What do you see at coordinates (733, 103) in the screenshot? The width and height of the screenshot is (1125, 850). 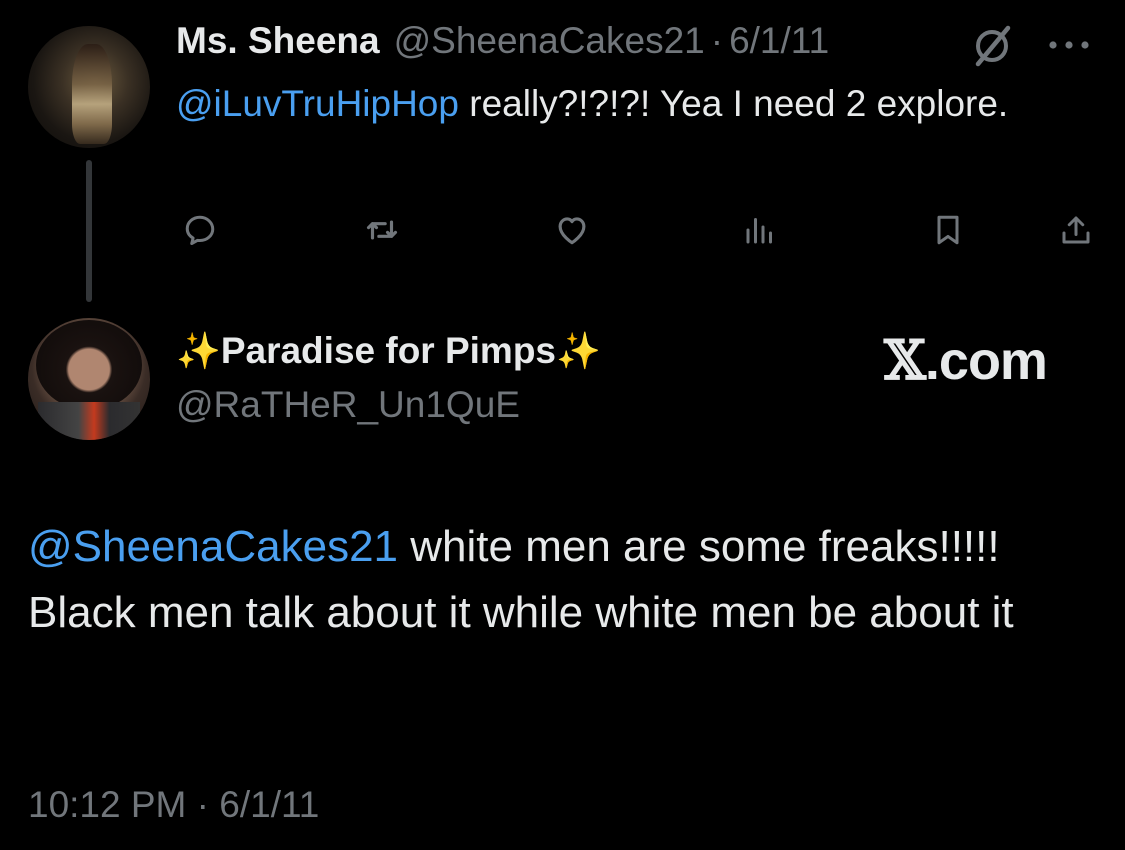 I see `parent-tweet-body: really?!?!?! Yea I need 2 explore.` at bounding box center [733, 103].